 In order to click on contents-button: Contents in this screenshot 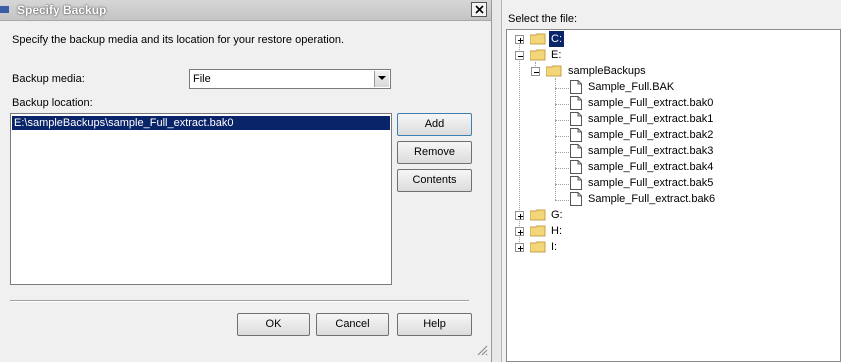, I will do `click(434, 180)`.